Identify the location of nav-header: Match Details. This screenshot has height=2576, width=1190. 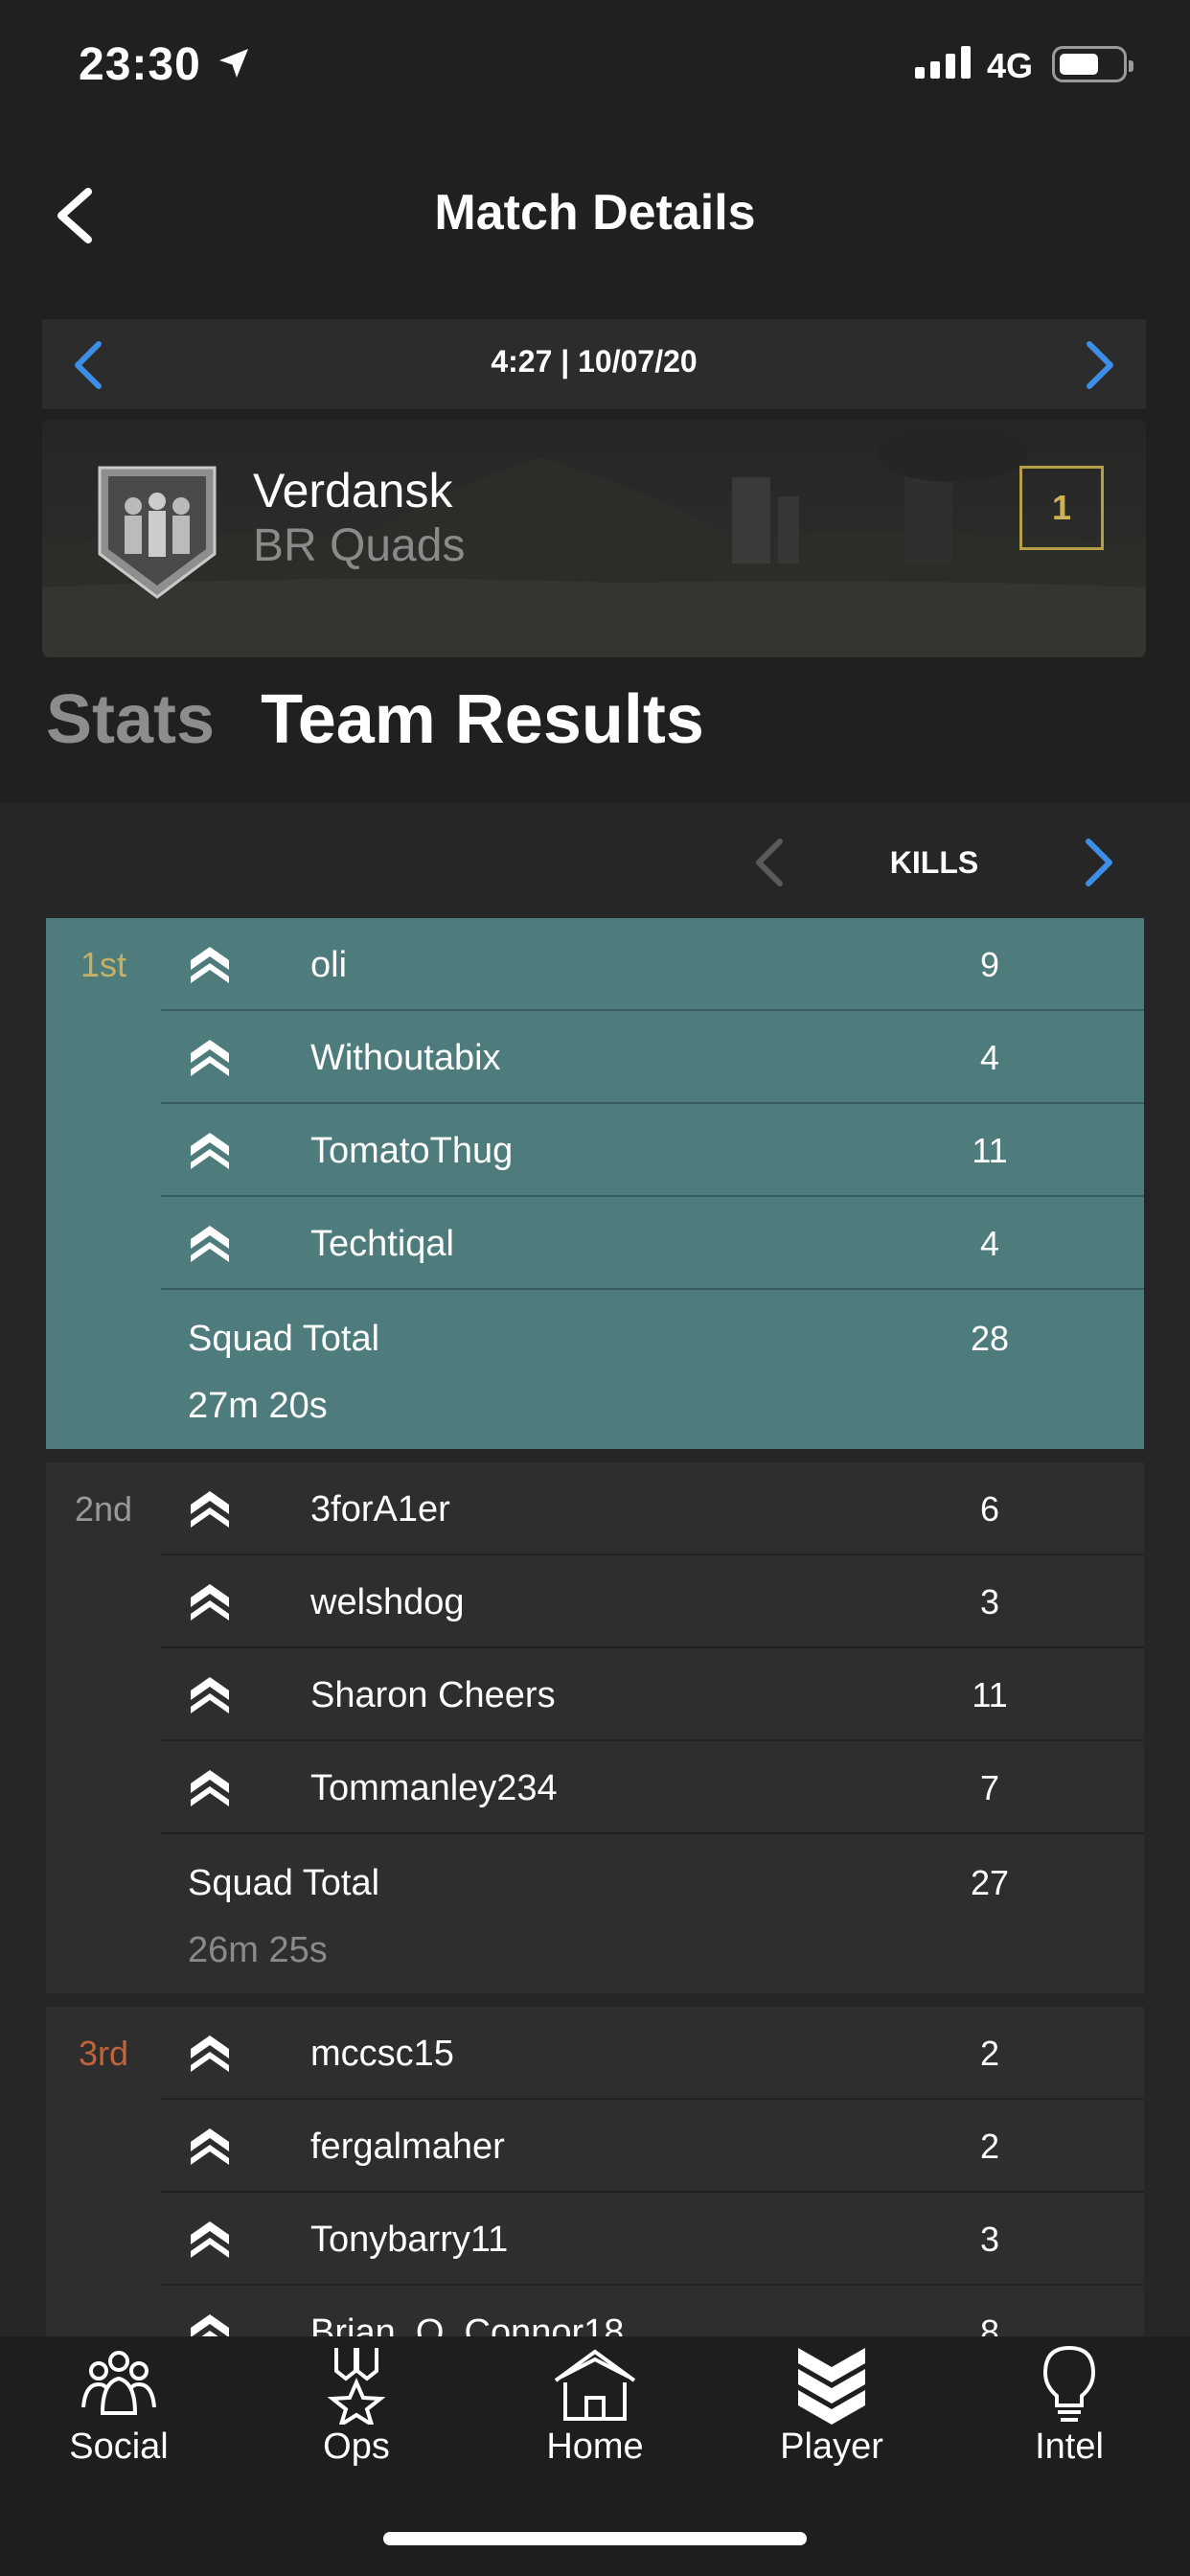
(595, 216).